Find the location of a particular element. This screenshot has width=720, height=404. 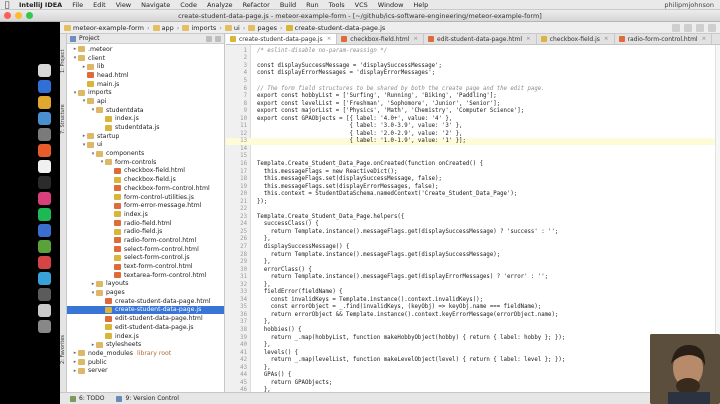

tree-folder: ▾ ui is located at coordinates (145, 145).